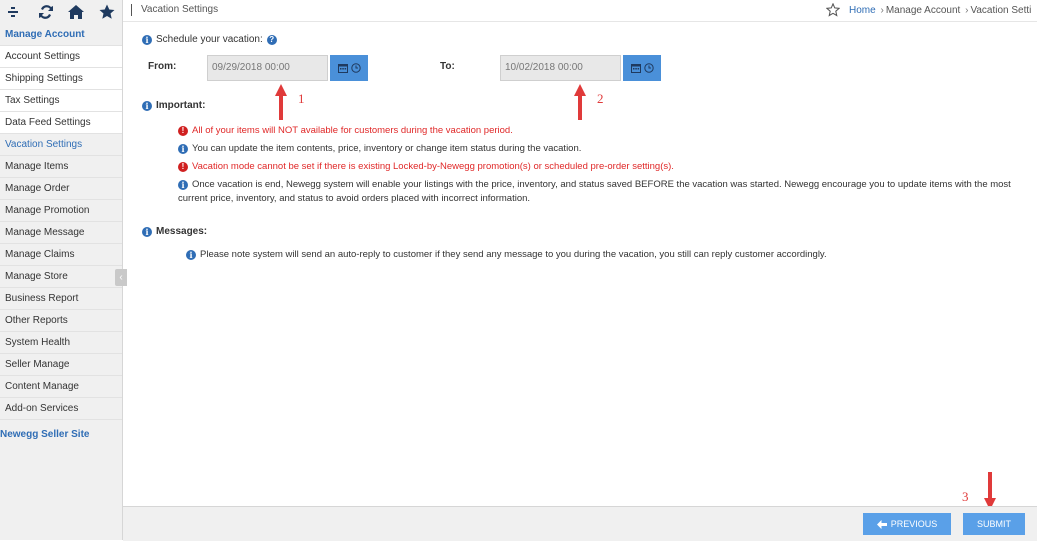 Image resolution: width=1037 pixels, height=541 pixels. I want to click on sidebar-item-add-on-services: Add-on Services, so click(61, 409).